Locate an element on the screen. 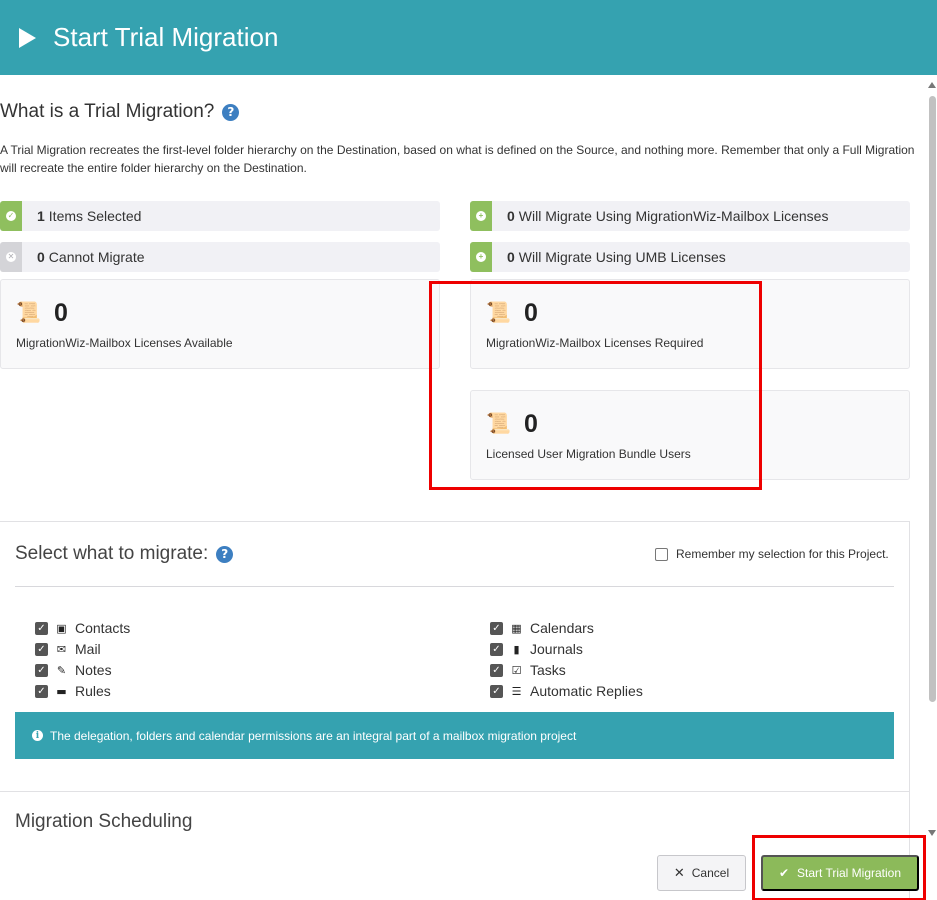 The height and width of the screenshot is (900, 937). option-automatic-replies: ✓ ☰ Automatic Replies is located at coordinates (566, 691).